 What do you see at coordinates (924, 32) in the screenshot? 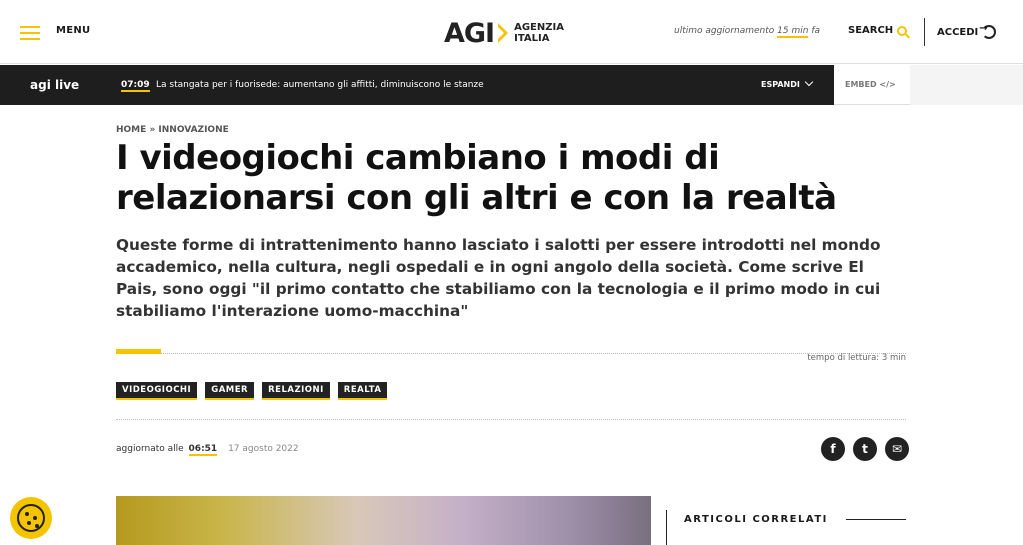
I see `header-divider` at bounding box center [924, 32].